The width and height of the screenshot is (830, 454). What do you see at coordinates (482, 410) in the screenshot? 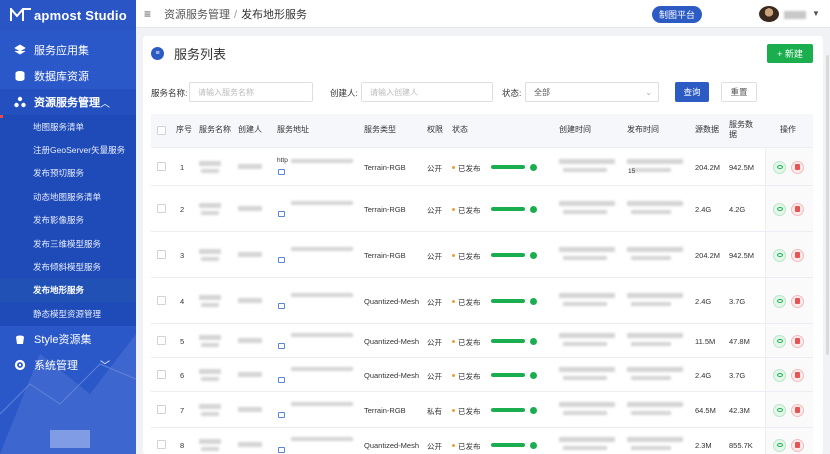
I see `table-row: 7 Terrain-RGB 私有 已发布 64.5M 42.3M` at bounding box center [482, 410].